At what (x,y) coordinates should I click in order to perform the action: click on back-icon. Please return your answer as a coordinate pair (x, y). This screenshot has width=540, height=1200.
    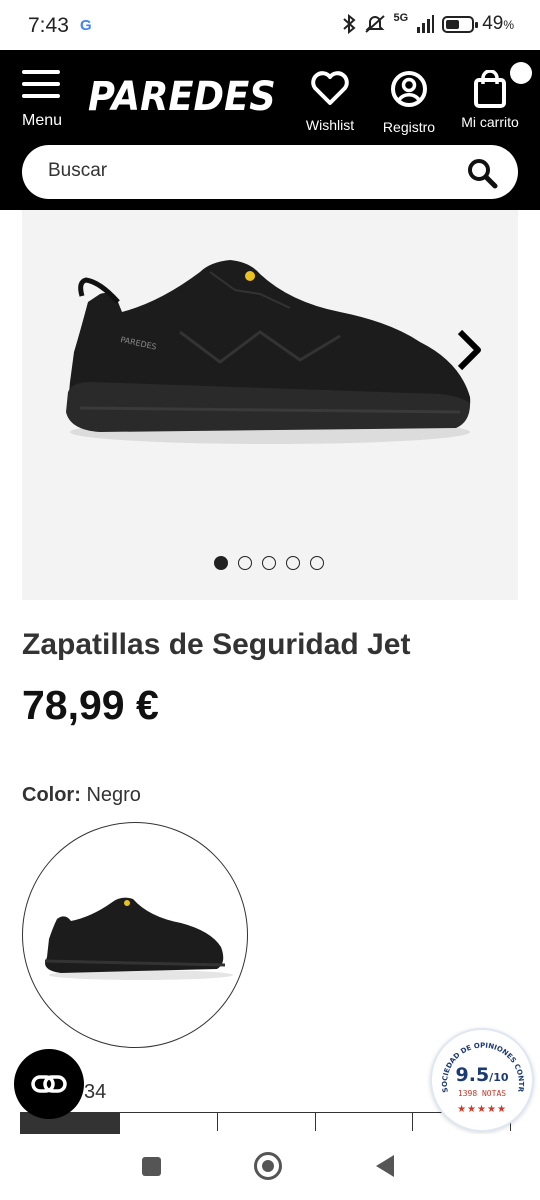
    Looking at the image, I should click on (385, 1166).